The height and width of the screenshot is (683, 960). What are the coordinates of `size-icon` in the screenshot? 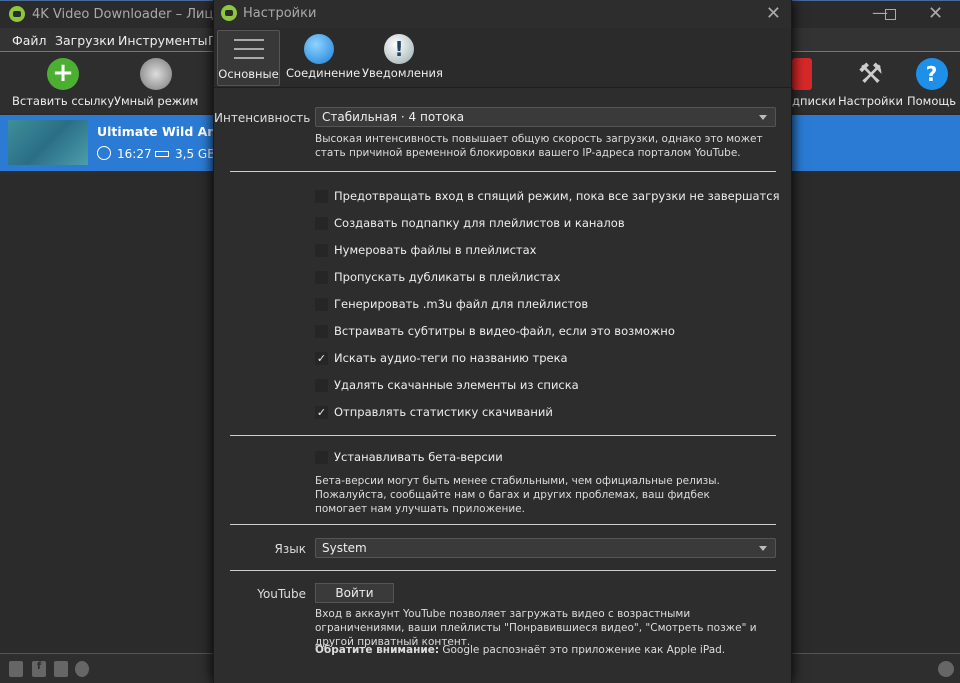 It's located at (162, 154).